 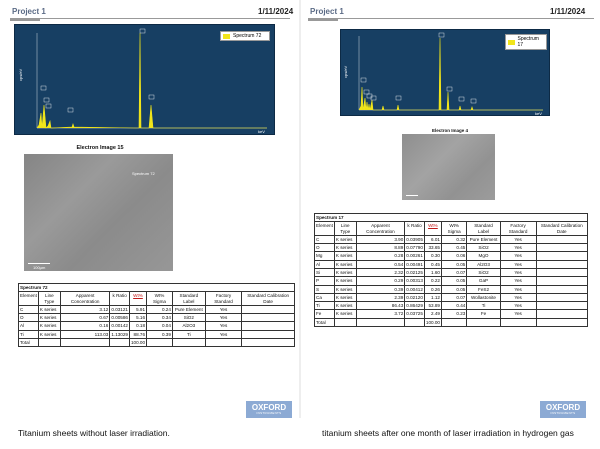 I want to click on table-cell: 0.00142, so click(x=119, y=326).